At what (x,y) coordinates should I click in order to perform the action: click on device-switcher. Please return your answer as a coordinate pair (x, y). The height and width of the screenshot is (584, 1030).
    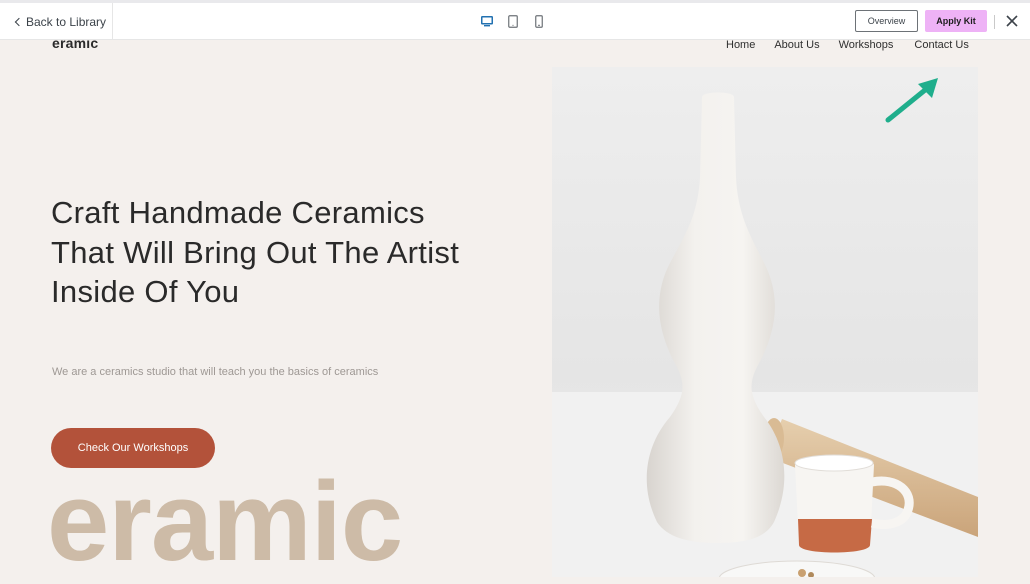
    Looking at the image, I should click on (513, 21).